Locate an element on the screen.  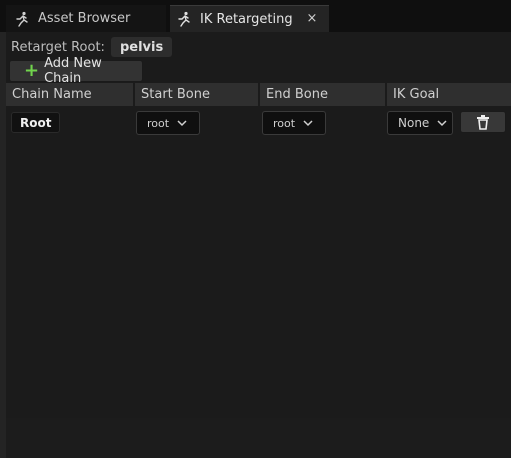
delete-chain-button is located at coordinates (483, 122).